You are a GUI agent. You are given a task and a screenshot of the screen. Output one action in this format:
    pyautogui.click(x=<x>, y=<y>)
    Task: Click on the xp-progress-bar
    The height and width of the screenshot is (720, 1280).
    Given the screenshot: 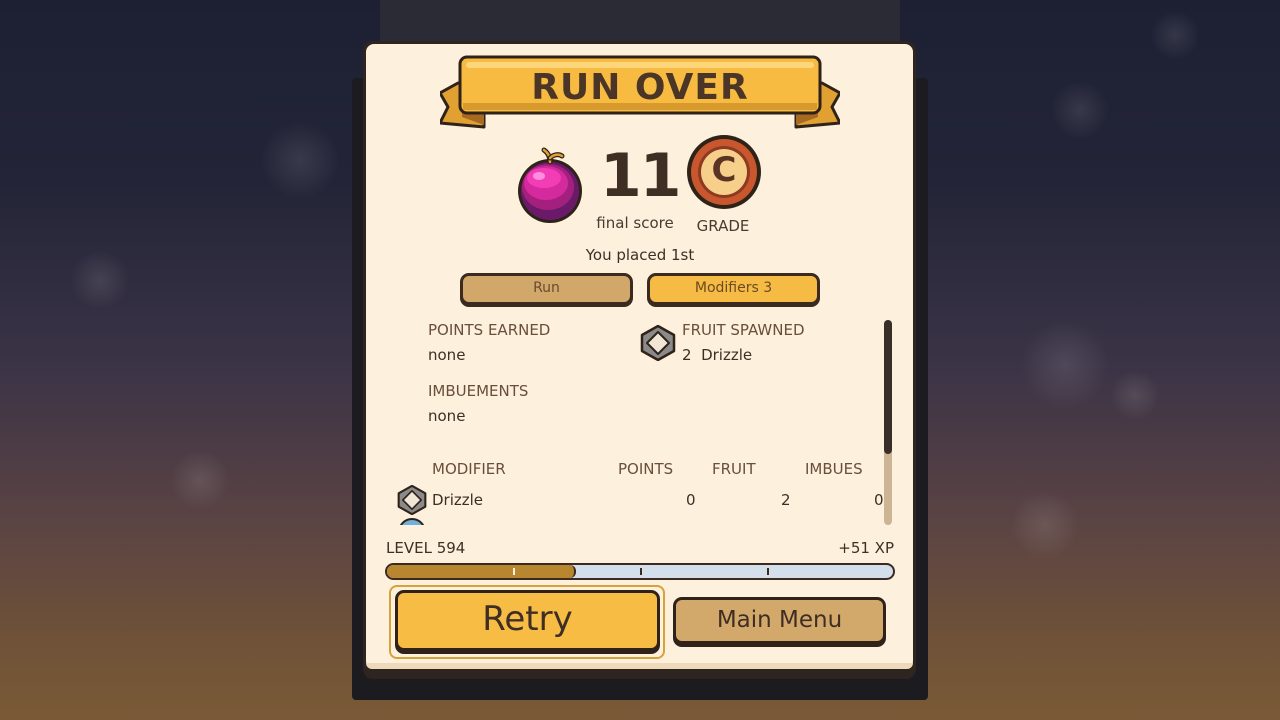 What is the action you would take?
    pyautogui.click(x=640, y=571)
    